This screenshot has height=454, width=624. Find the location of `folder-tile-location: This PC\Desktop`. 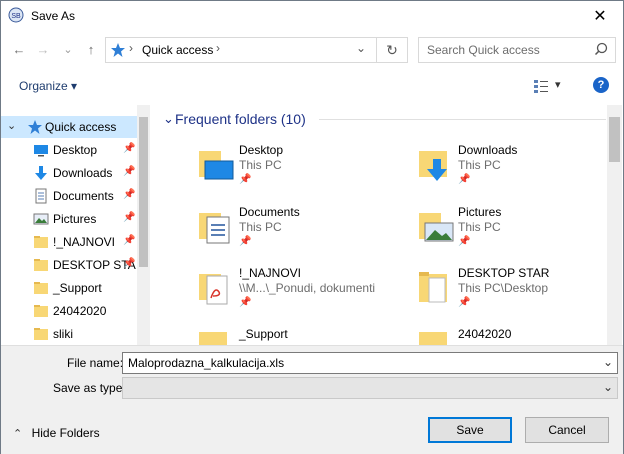

folder-tile-location: This PC\Desktop is located at coordinates (503, 288).